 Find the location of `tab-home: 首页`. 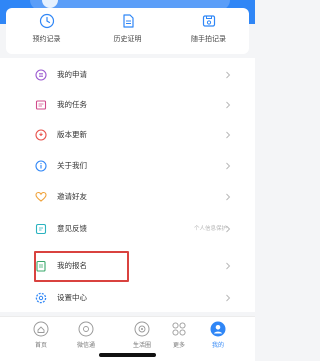

tab-home: 首页 is located at coordinates (41, 335).